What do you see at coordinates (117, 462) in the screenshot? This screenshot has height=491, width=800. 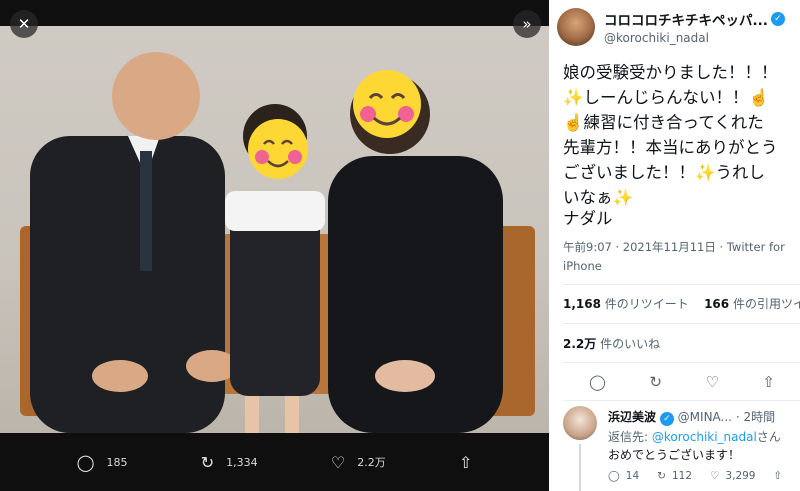 I see `reply-count: 185` at bounding box center [117, 462].